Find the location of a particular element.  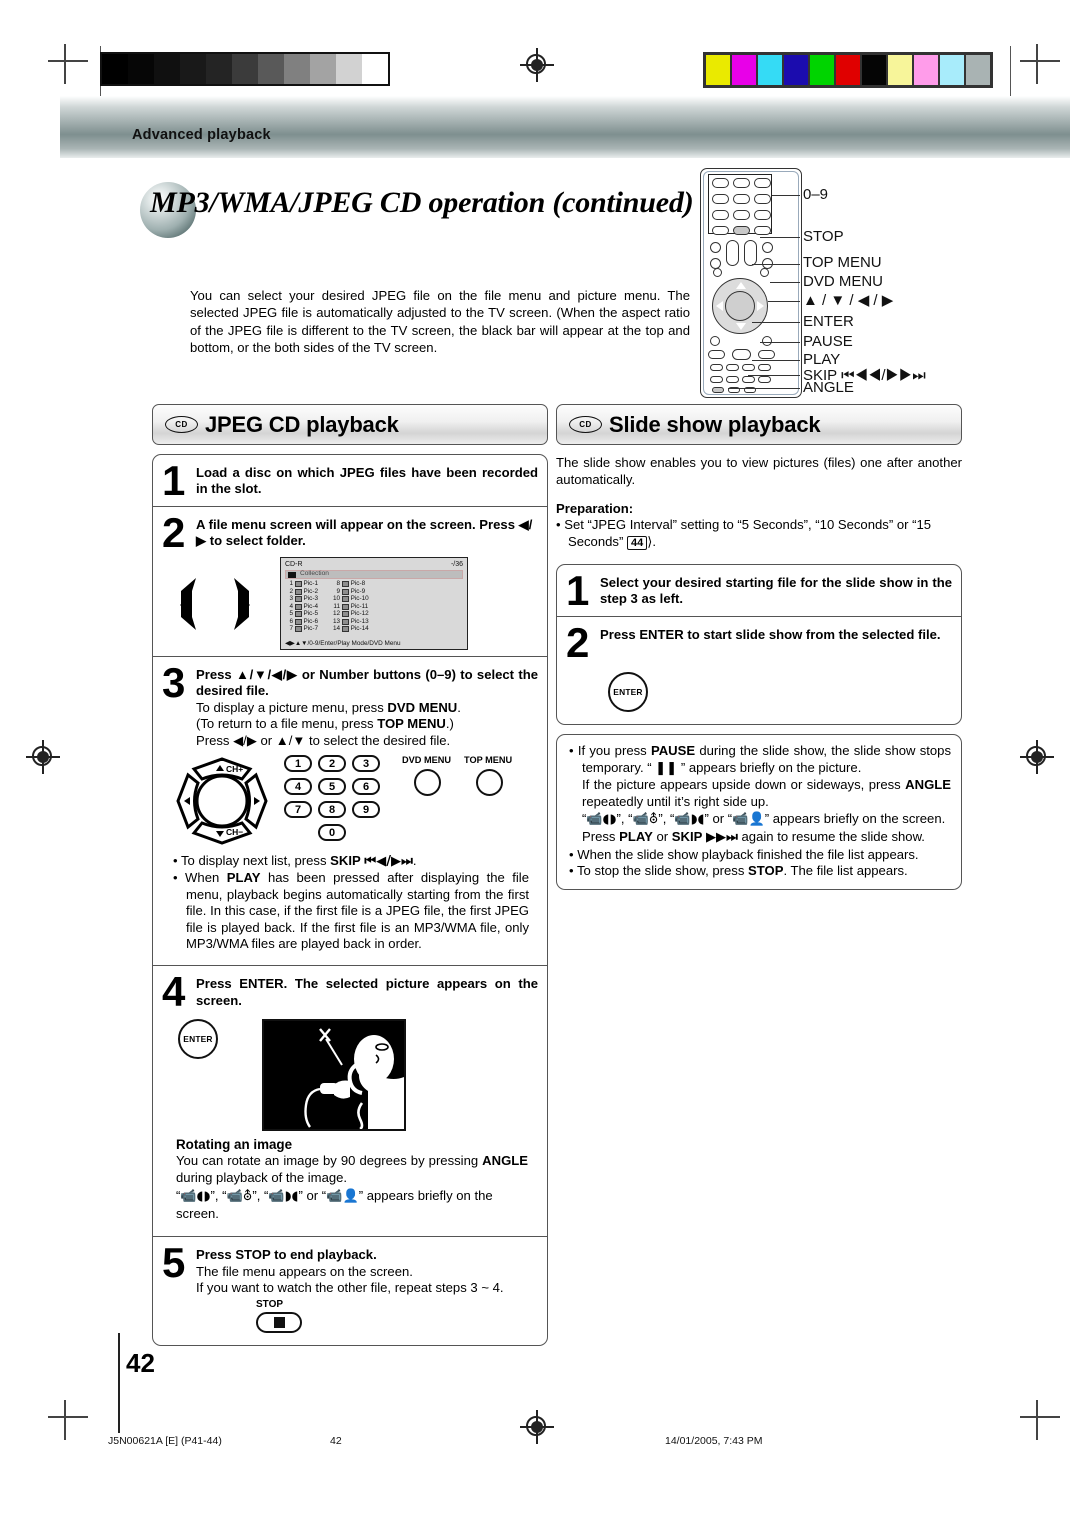

callout-top-menu: TOP MENU is located at coordinates (842, 262).